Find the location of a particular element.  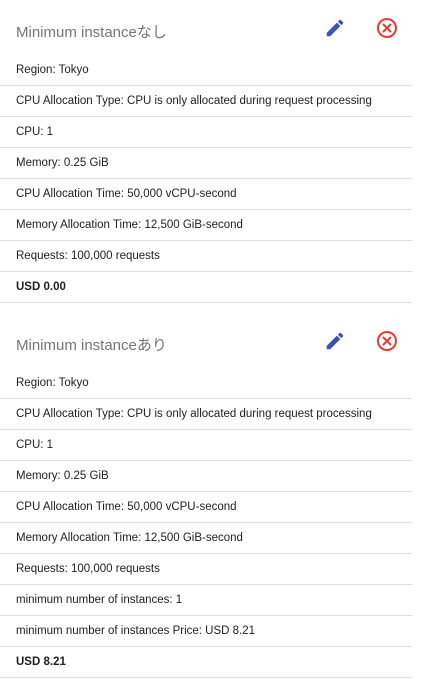

total-price: USD 8.21 is located at coordinates (206, 662).